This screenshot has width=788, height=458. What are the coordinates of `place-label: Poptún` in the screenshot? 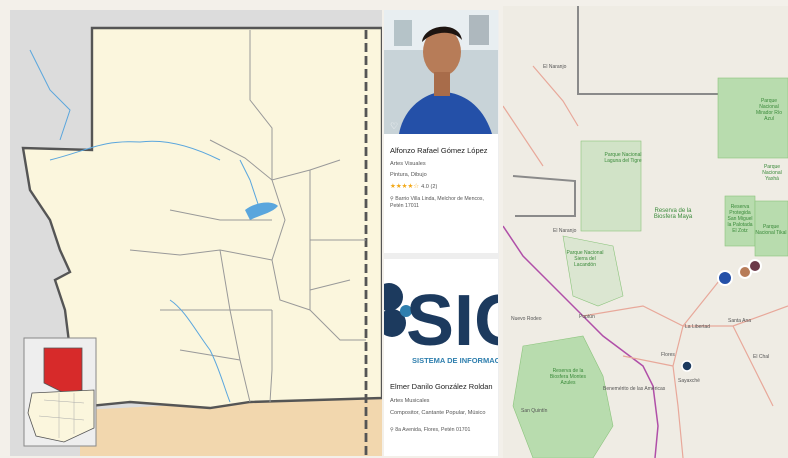 It's located at (587, 317).